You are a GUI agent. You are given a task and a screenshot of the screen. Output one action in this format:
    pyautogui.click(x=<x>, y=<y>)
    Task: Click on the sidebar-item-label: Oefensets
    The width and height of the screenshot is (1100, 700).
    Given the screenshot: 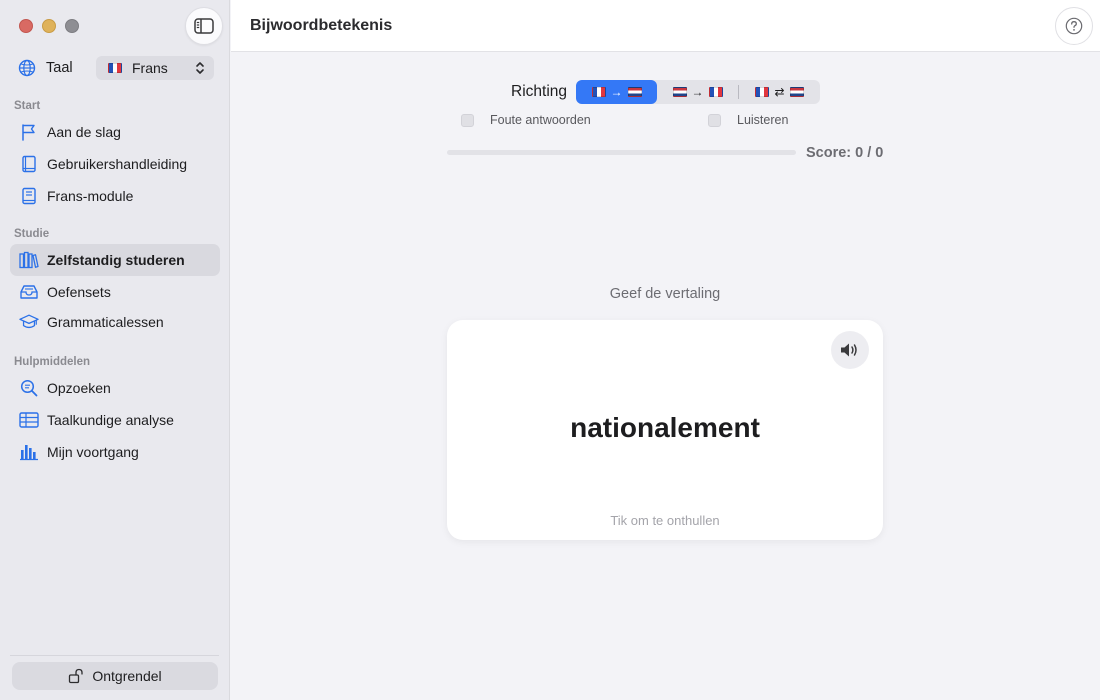 What is the action you would take?
    pyautogui.click(x=79, y=292)
    